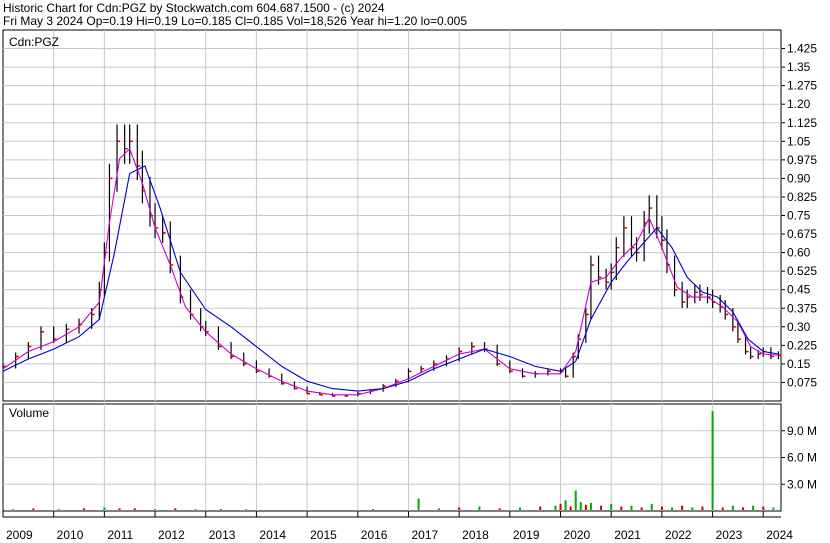 Image resolution: width=830 pixels, height=543 pixels. What do you see at coordinates (799, 67) in the screenshot?
I see `price-tick-label: 1.35` at bounding box center [799, 67].